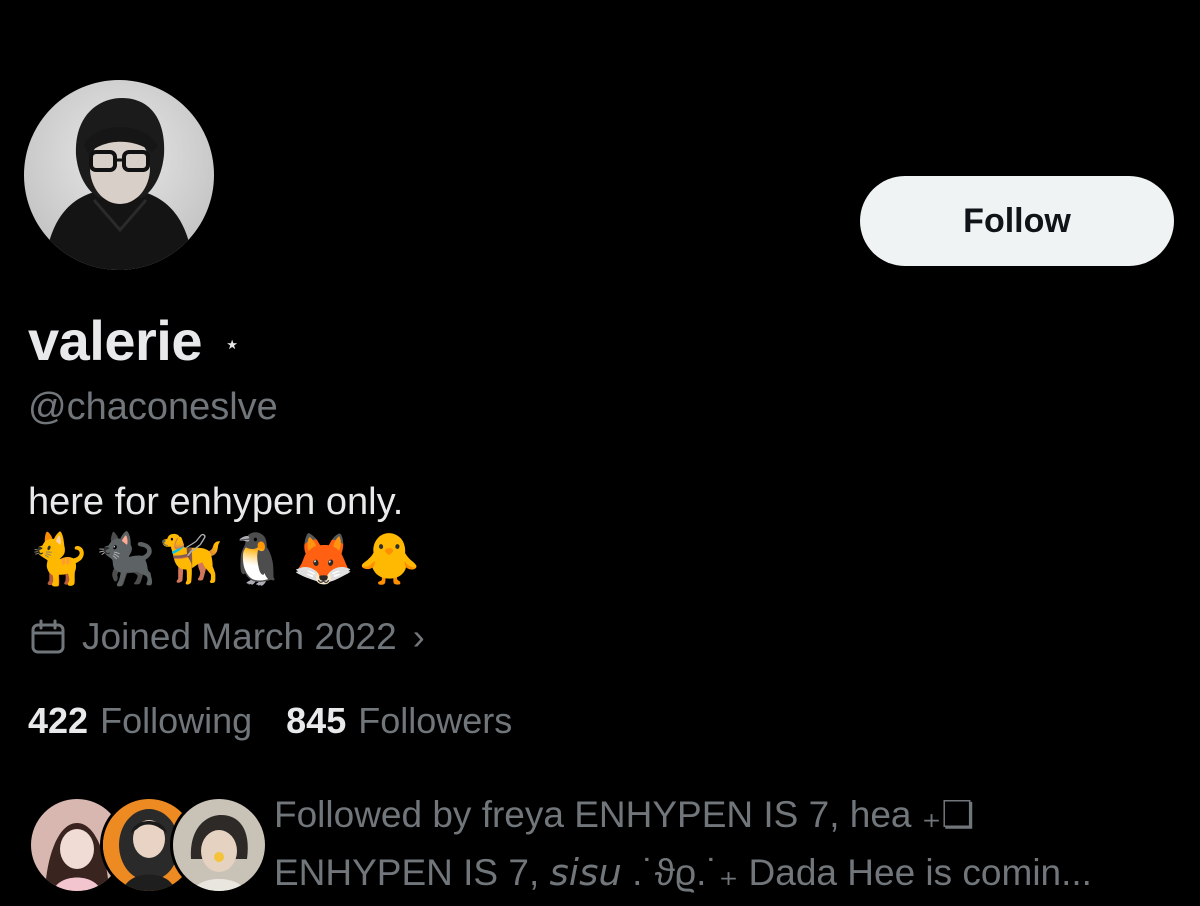 Image resolution: width=1200 pixels, height=906 pixels. I want to click on profile-avatar-image, so click(119, 175).